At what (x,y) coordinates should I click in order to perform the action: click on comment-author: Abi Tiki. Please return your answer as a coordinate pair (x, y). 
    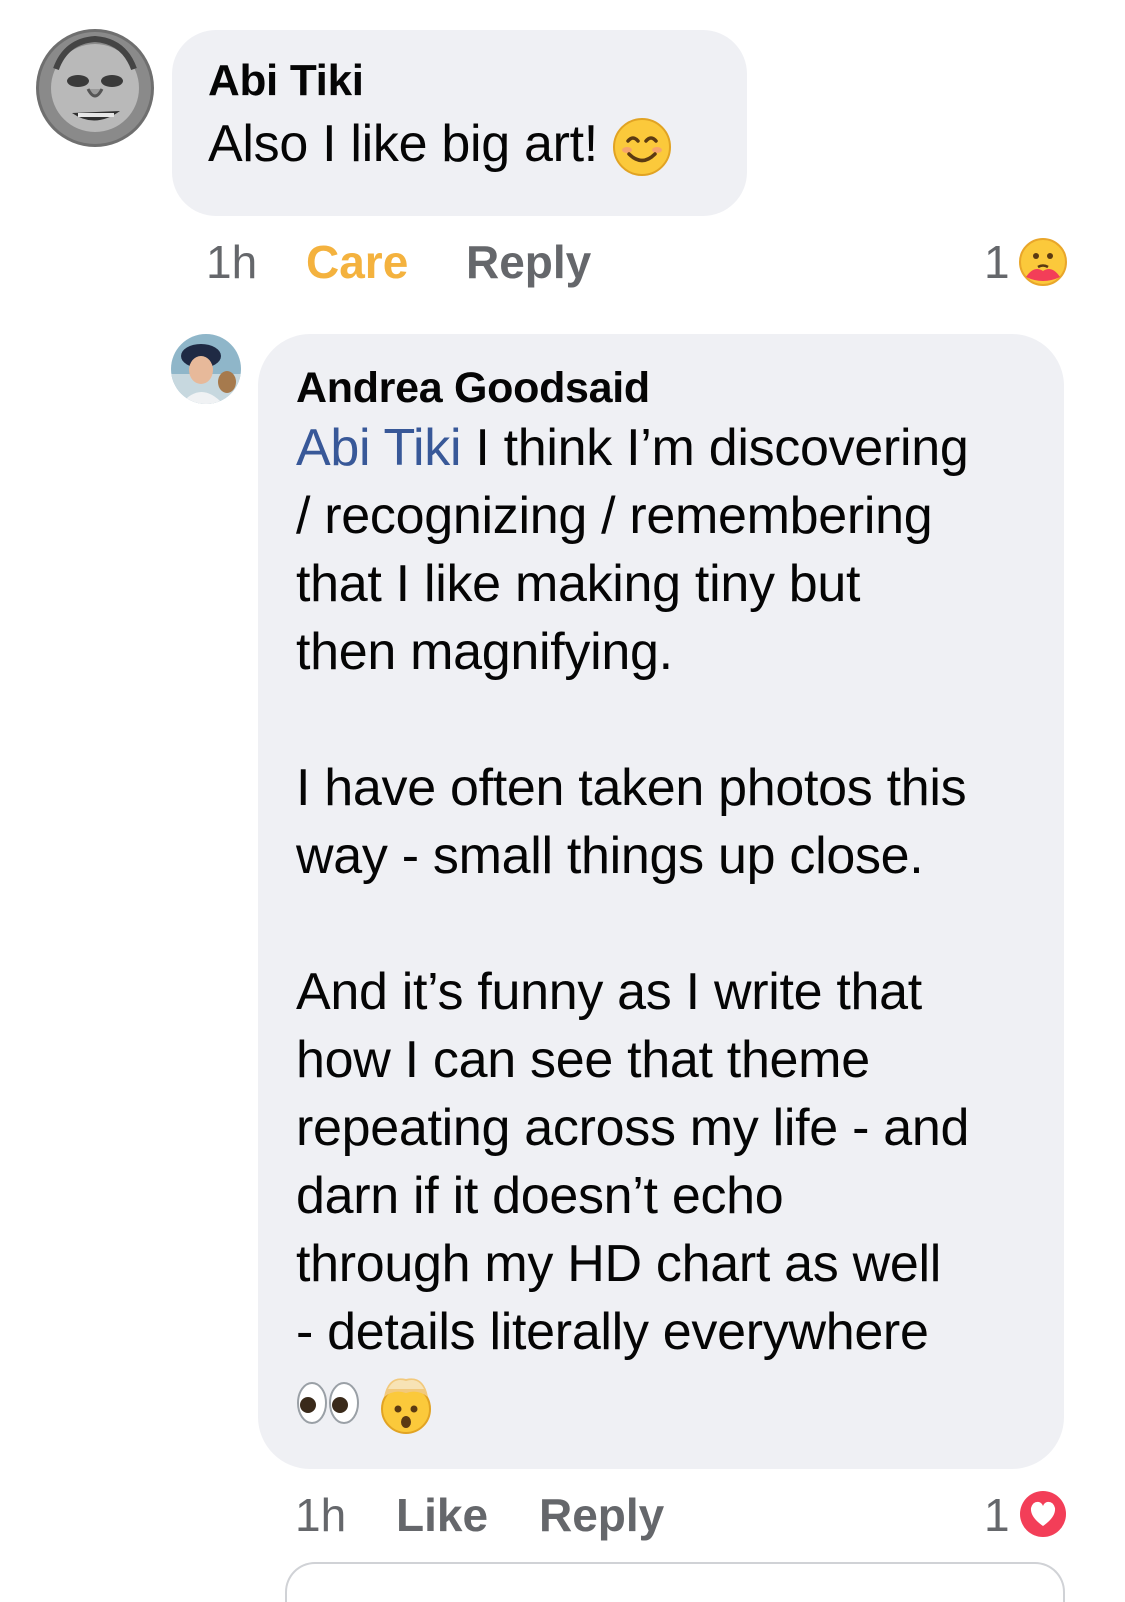
    Looking at the image, I should click on (459, 81).